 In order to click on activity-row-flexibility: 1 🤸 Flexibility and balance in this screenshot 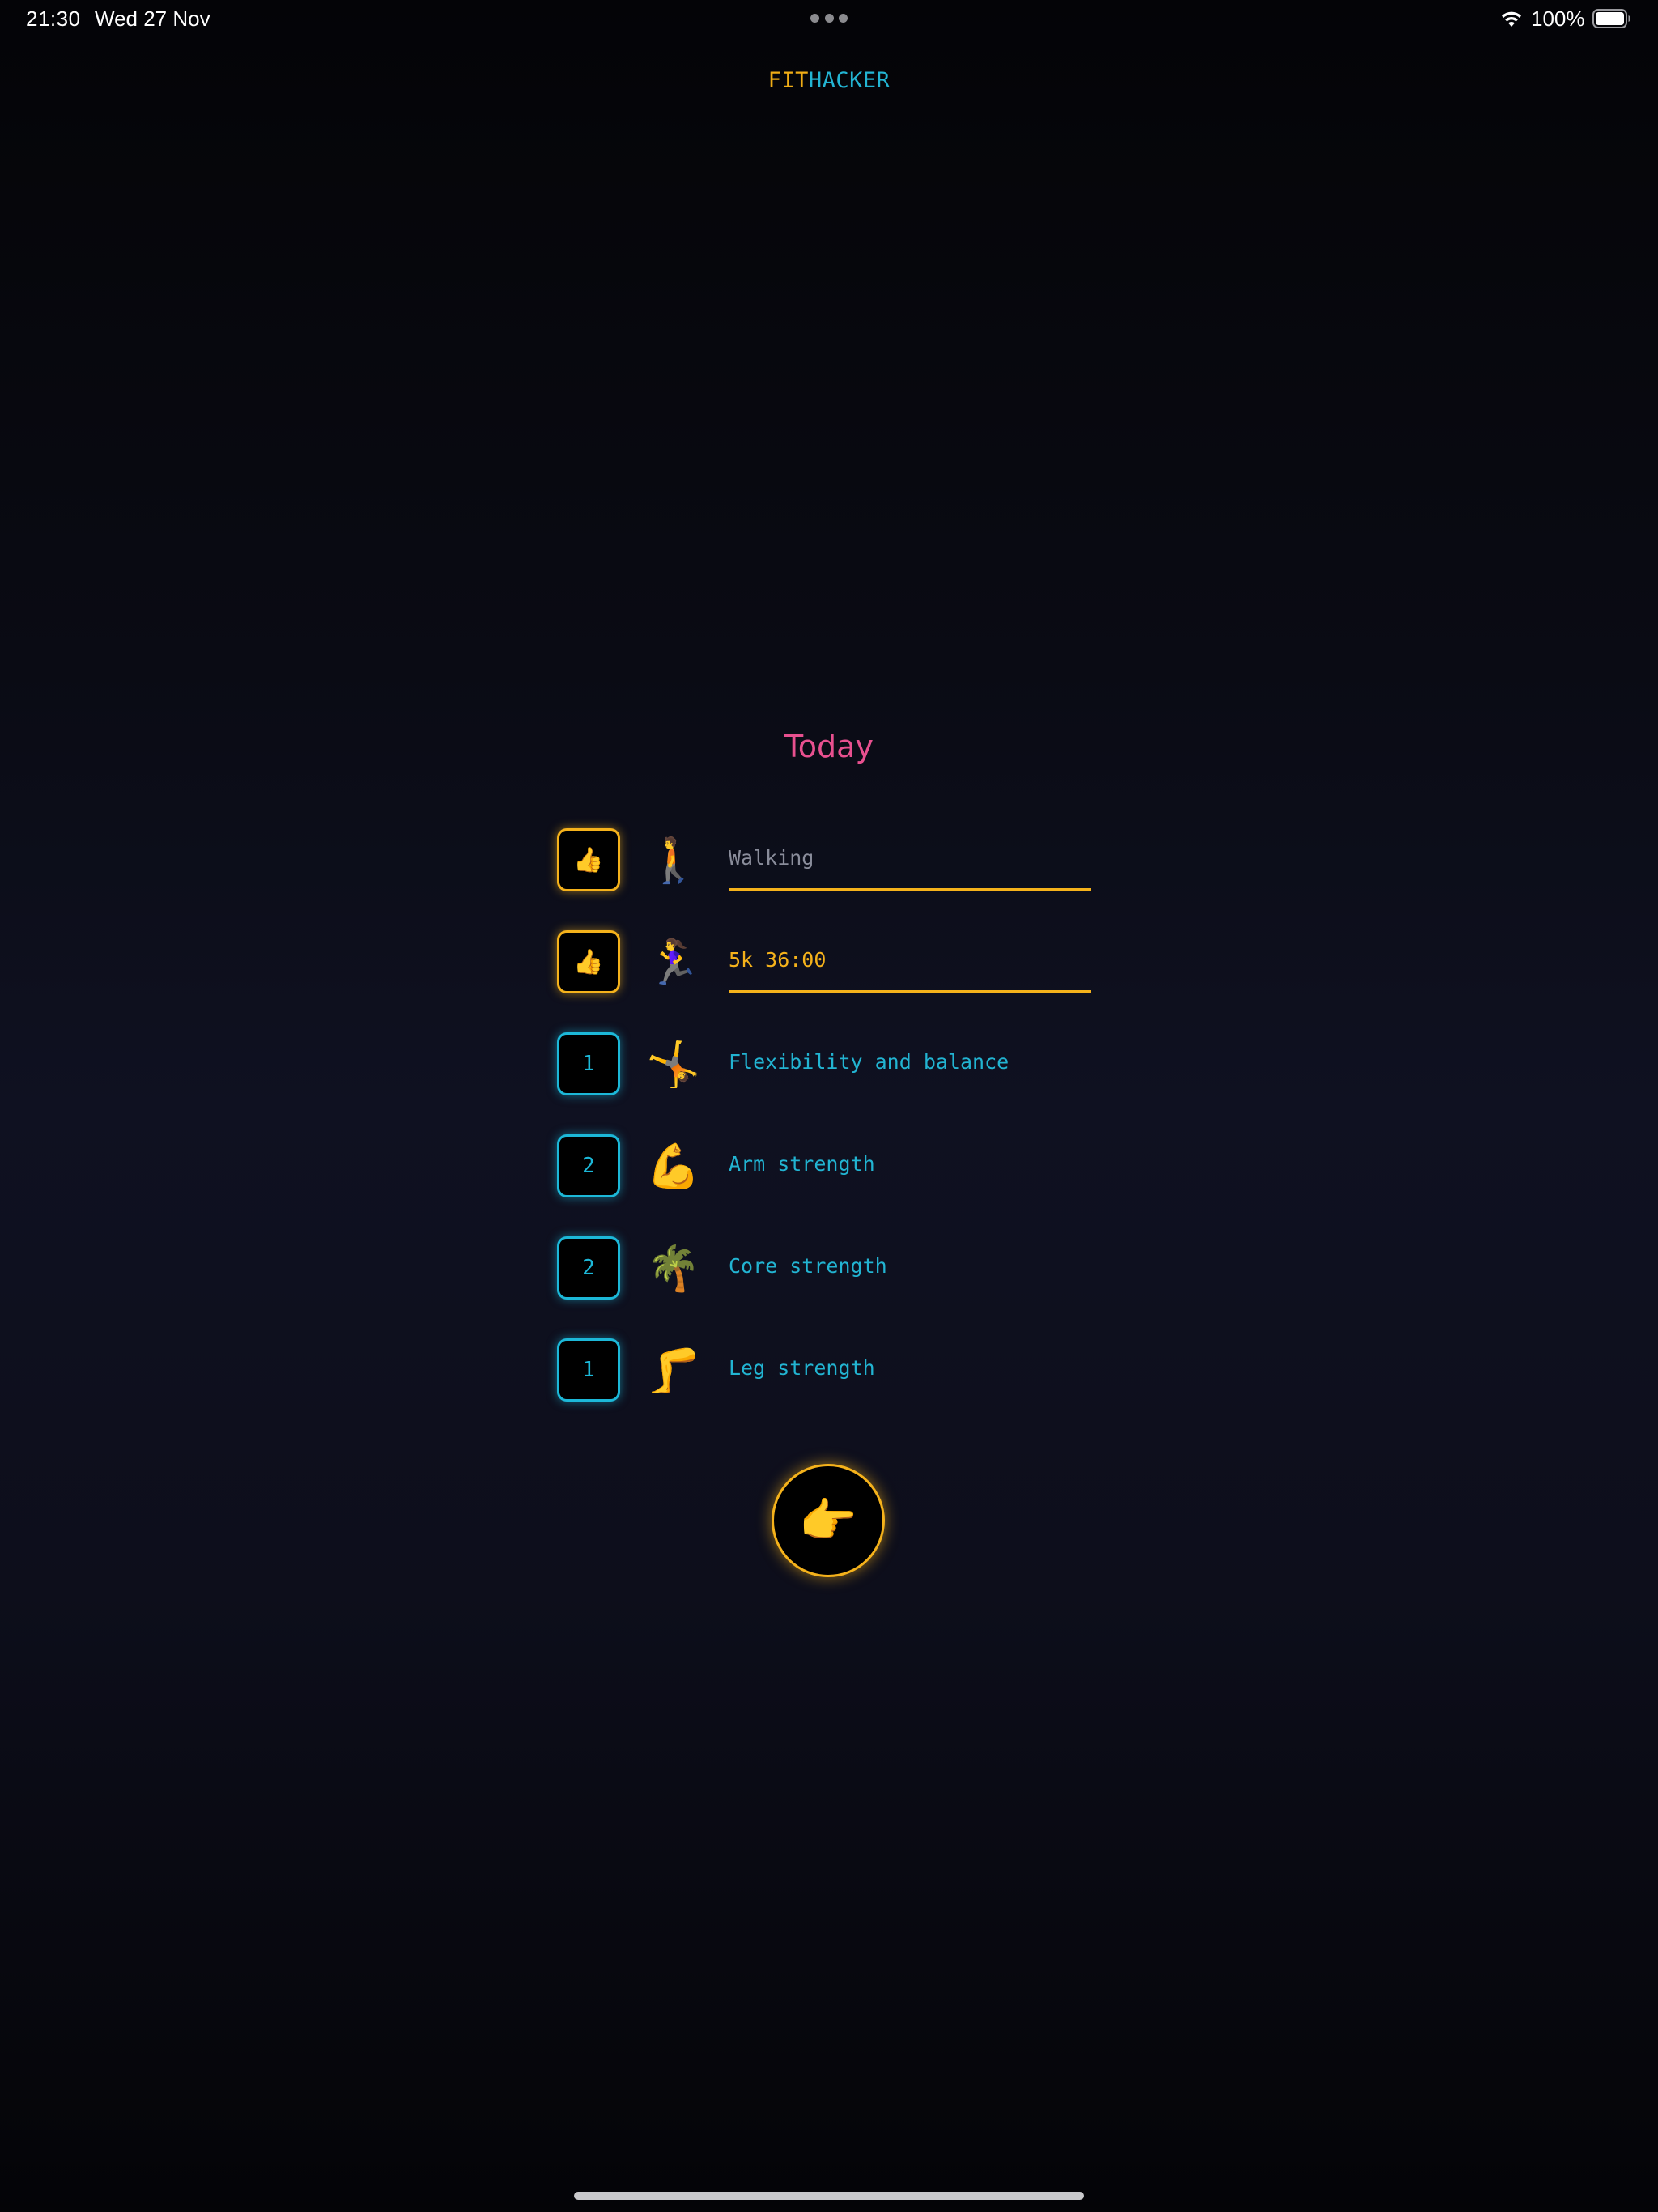, I will do `click(824, 1066)`.